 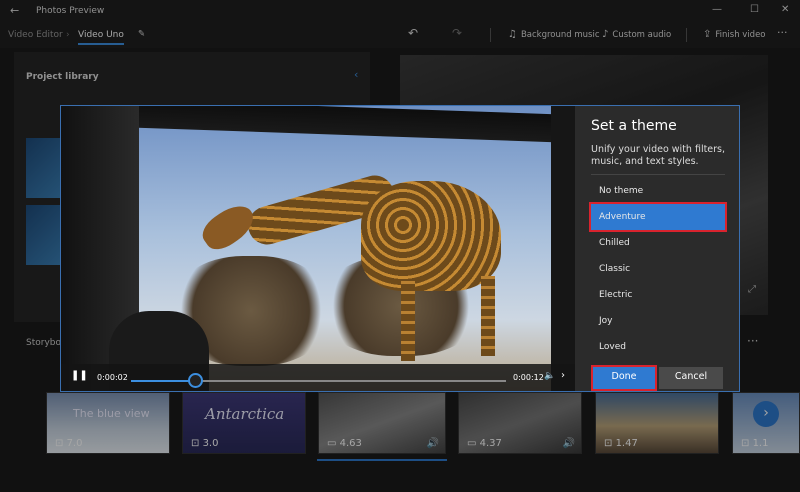 I want to click on seek-handle, so click(x=195, y=380).